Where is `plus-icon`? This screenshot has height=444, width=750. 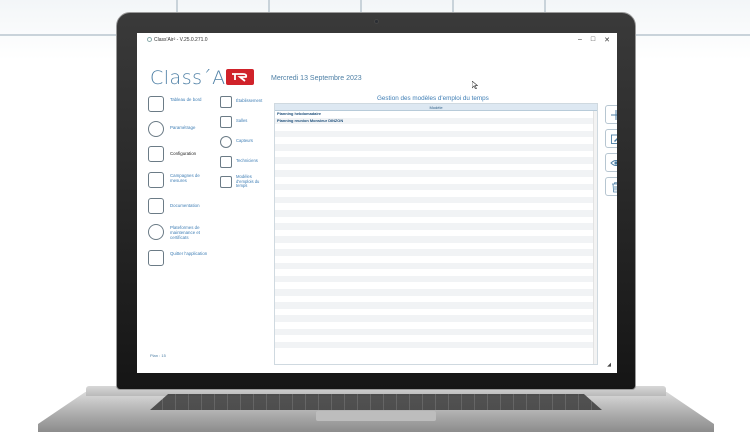 plus-icon is located at coordinates (613, 115).